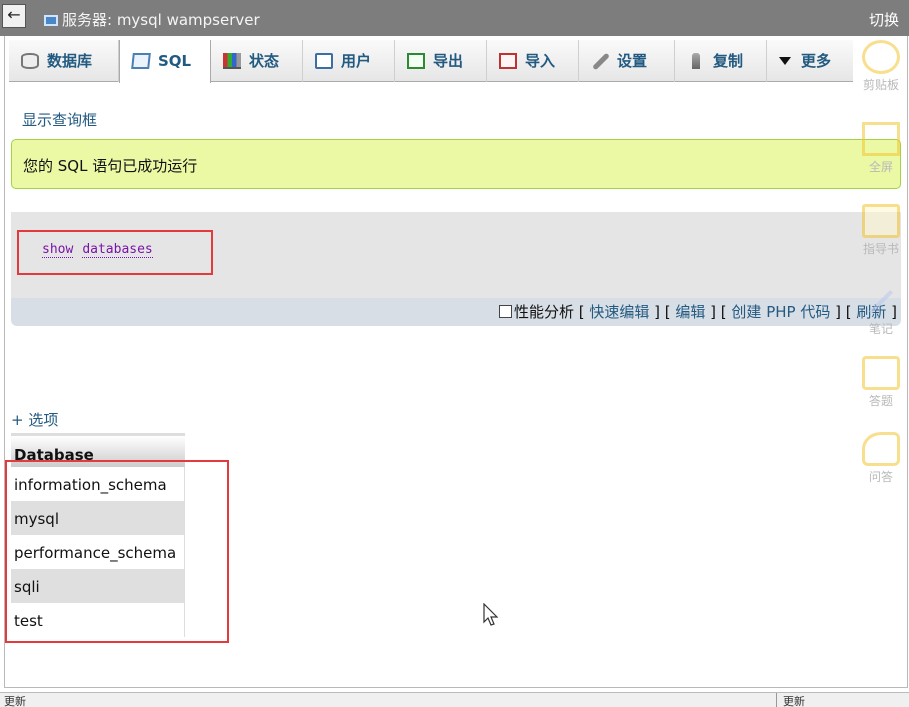 Image resolution: width=909 pixels, height=707 pixels. I want to click on side-item-fullscreen: 全屏, so click(881, 148).